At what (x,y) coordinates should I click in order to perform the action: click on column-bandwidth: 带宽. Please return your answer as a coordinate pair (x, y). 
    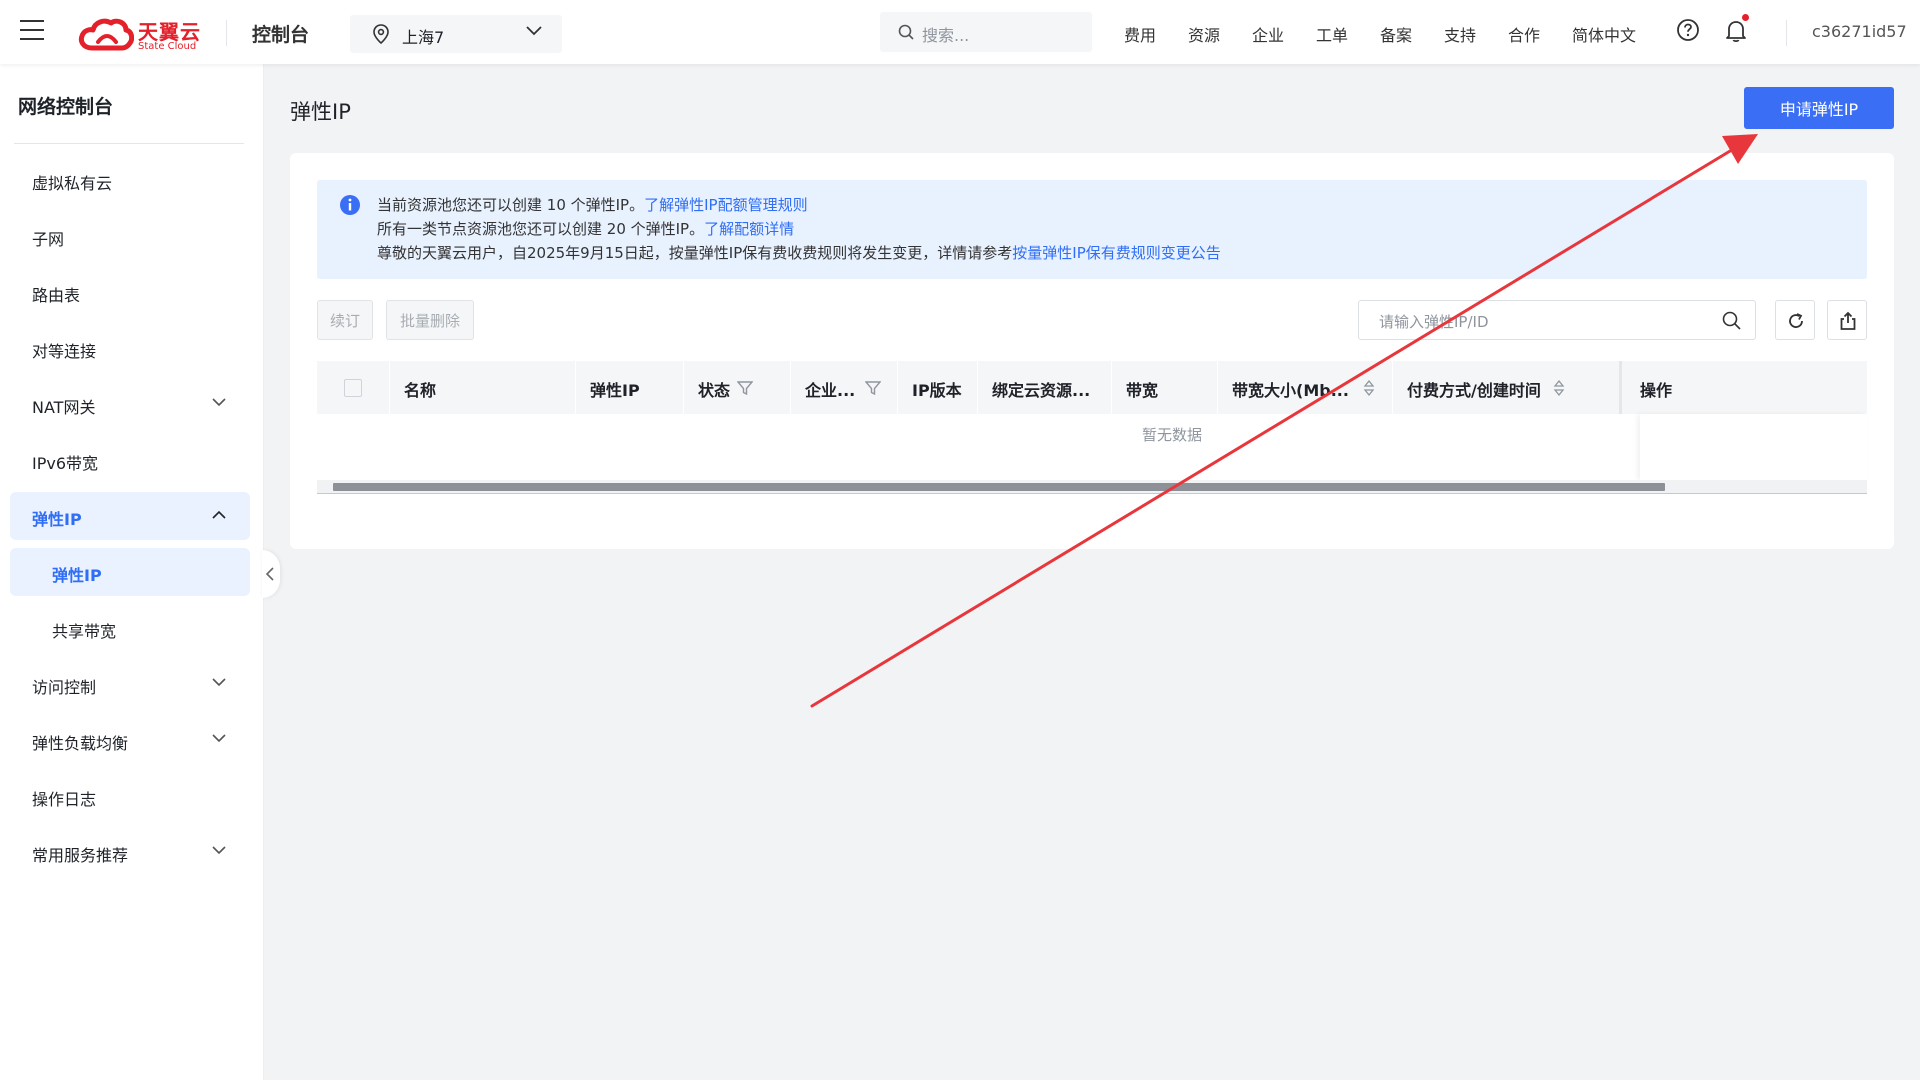
    Looking at the image, I should click on (1142, 390).